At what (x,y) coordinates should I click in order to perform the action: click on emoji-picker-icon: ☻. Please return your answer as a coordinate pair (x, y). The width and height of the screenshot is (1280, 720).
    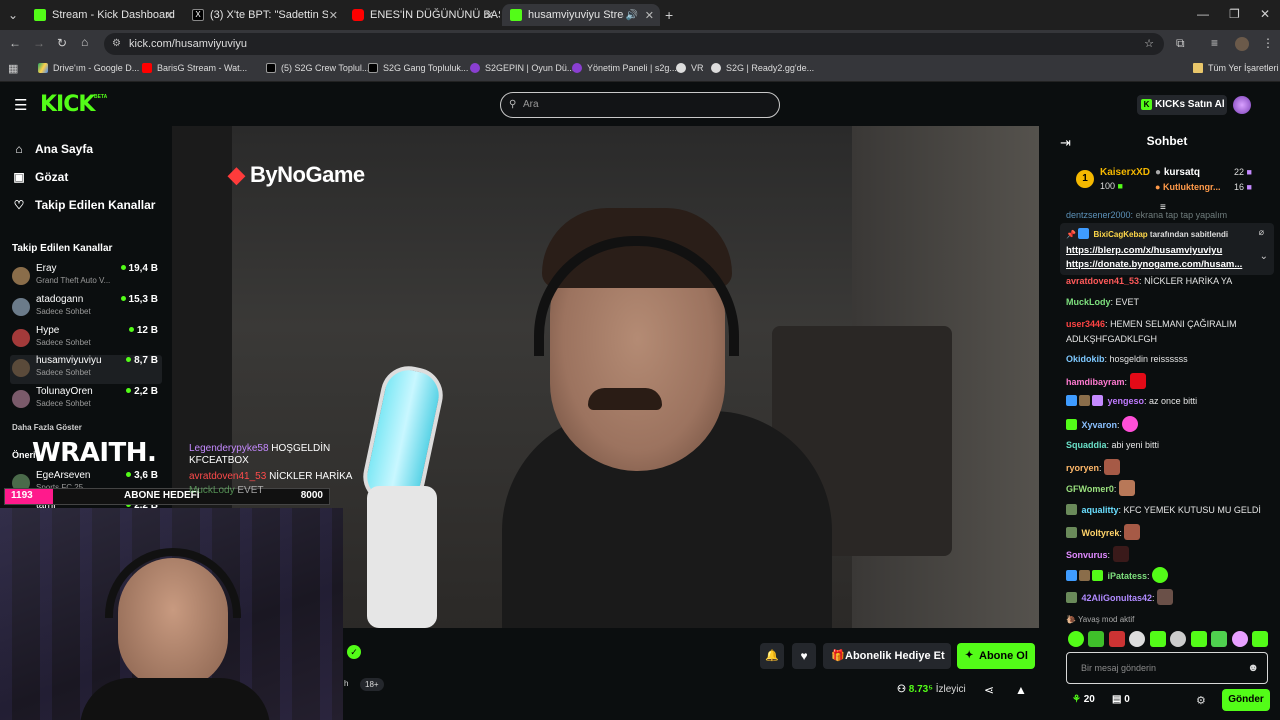
    Looking at the image, I should click on (1253, 668).